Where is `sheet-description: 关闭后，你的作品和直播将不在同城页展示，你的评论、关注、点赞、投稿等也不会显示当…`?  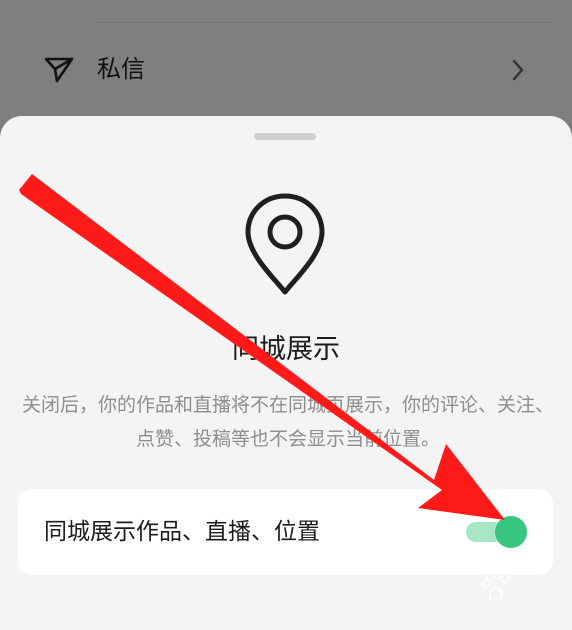 sheet-description: 关闭后，你的作品和直播将不在同城页展示，你的评论、关注、点赞、投稿等也不会显示当… is located at coordinates (287, 422).